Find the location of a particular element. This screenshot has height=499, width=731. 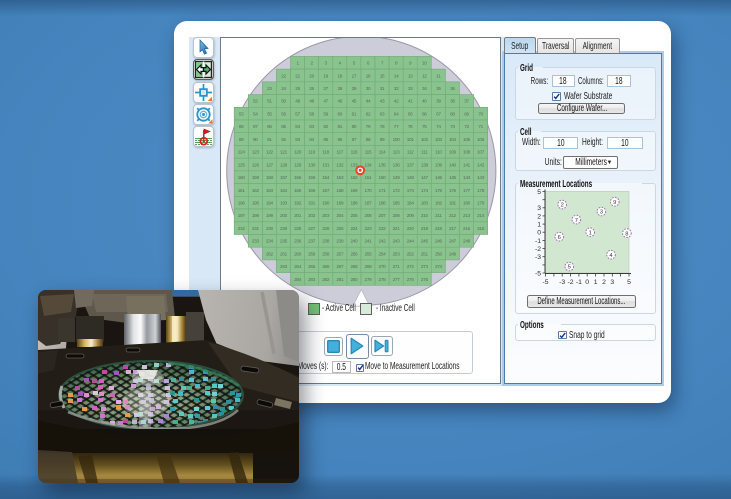

svg-text: 130 is located at coordinates (312, 164).